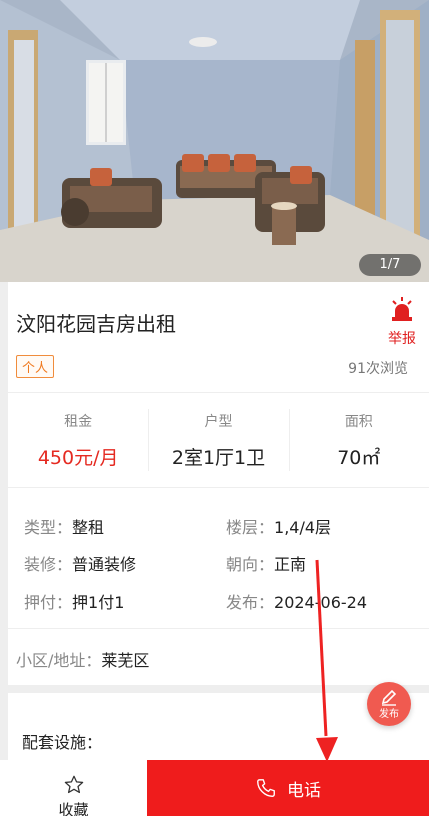 This screenshot has height=816, width=429. Describe the element at coordinates (48, 527) in the screenshot. I see `detail-label: 类型：` at that location.